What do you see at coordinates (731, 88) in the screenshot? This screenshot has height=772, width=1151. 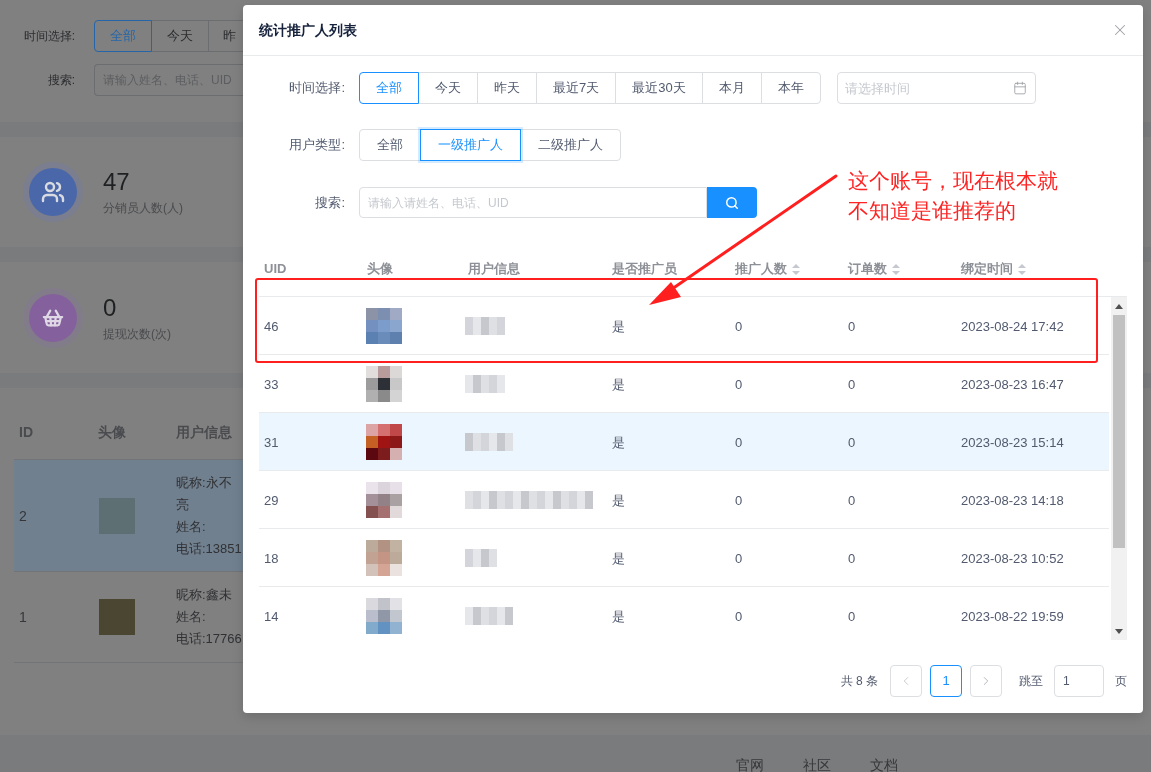 I see `filter-tab: 本月` at bounding box center [731, 88].